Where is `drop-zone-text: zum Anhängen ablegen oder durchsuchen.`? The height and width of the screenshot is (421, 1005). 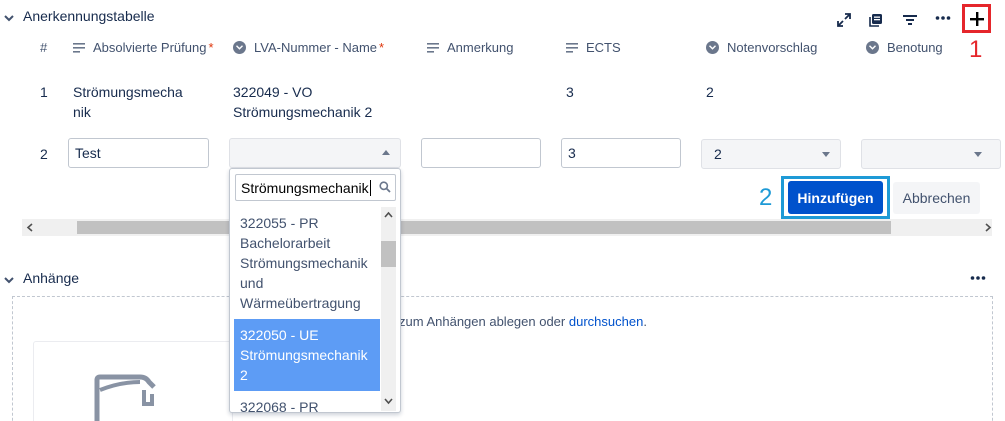
drop-zone-text: zum Anhängen ablegen oder durchsuchen. is located at coordinates (523, 321).